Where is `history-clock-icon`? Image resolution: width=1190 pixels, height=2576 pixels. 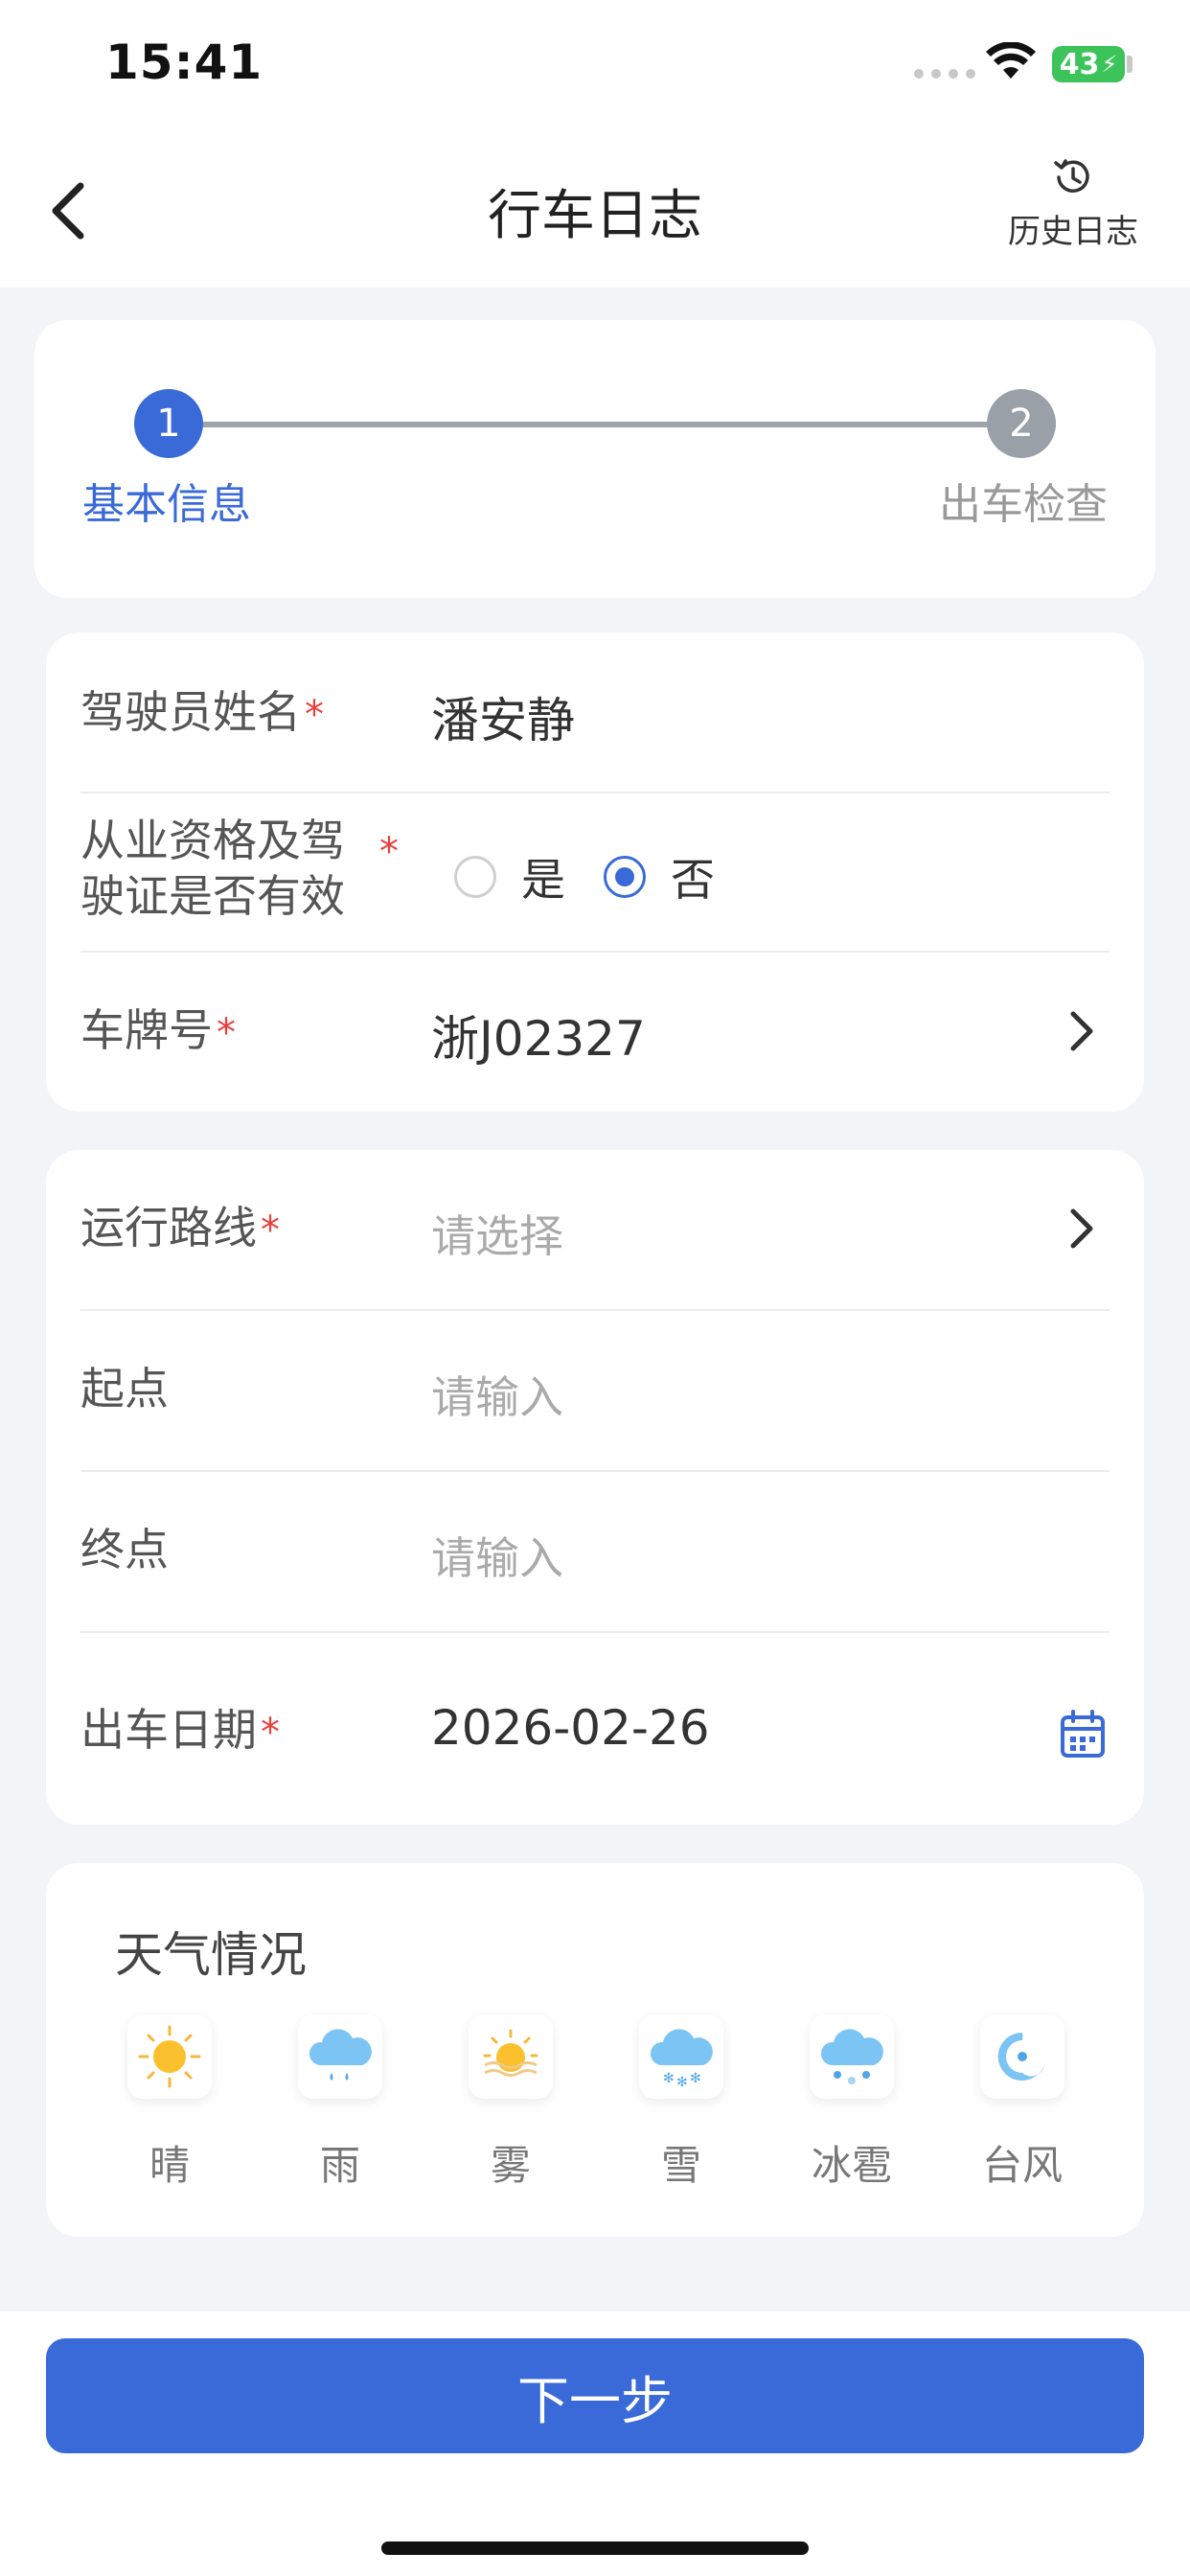 history-clock-icon is located at coordinates (1071, 176).